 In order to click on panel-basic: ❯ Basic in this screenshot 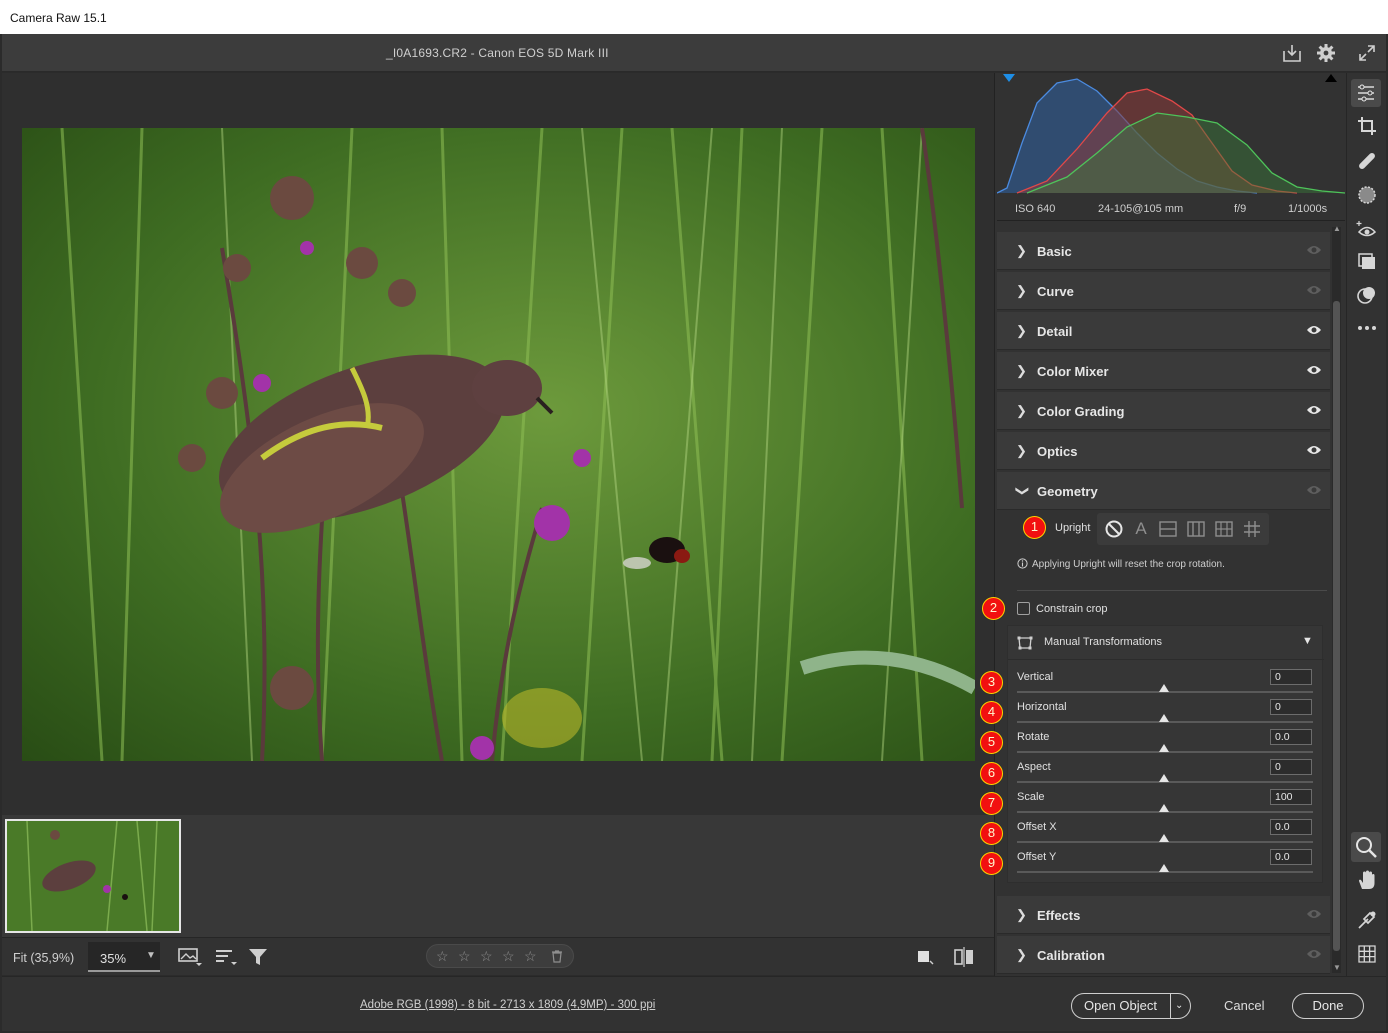, I will do `click(1163, 251)`.